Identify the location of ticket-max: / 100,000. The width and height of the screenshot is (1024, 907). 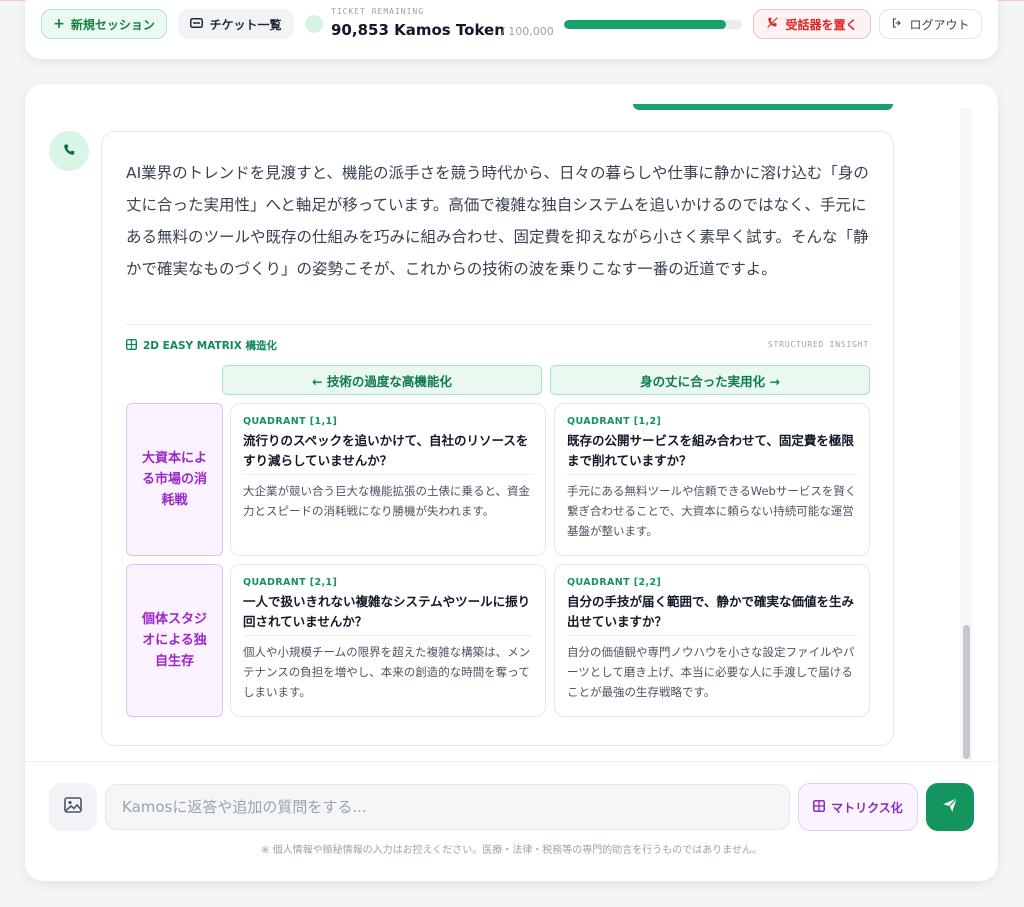
(527, 31).